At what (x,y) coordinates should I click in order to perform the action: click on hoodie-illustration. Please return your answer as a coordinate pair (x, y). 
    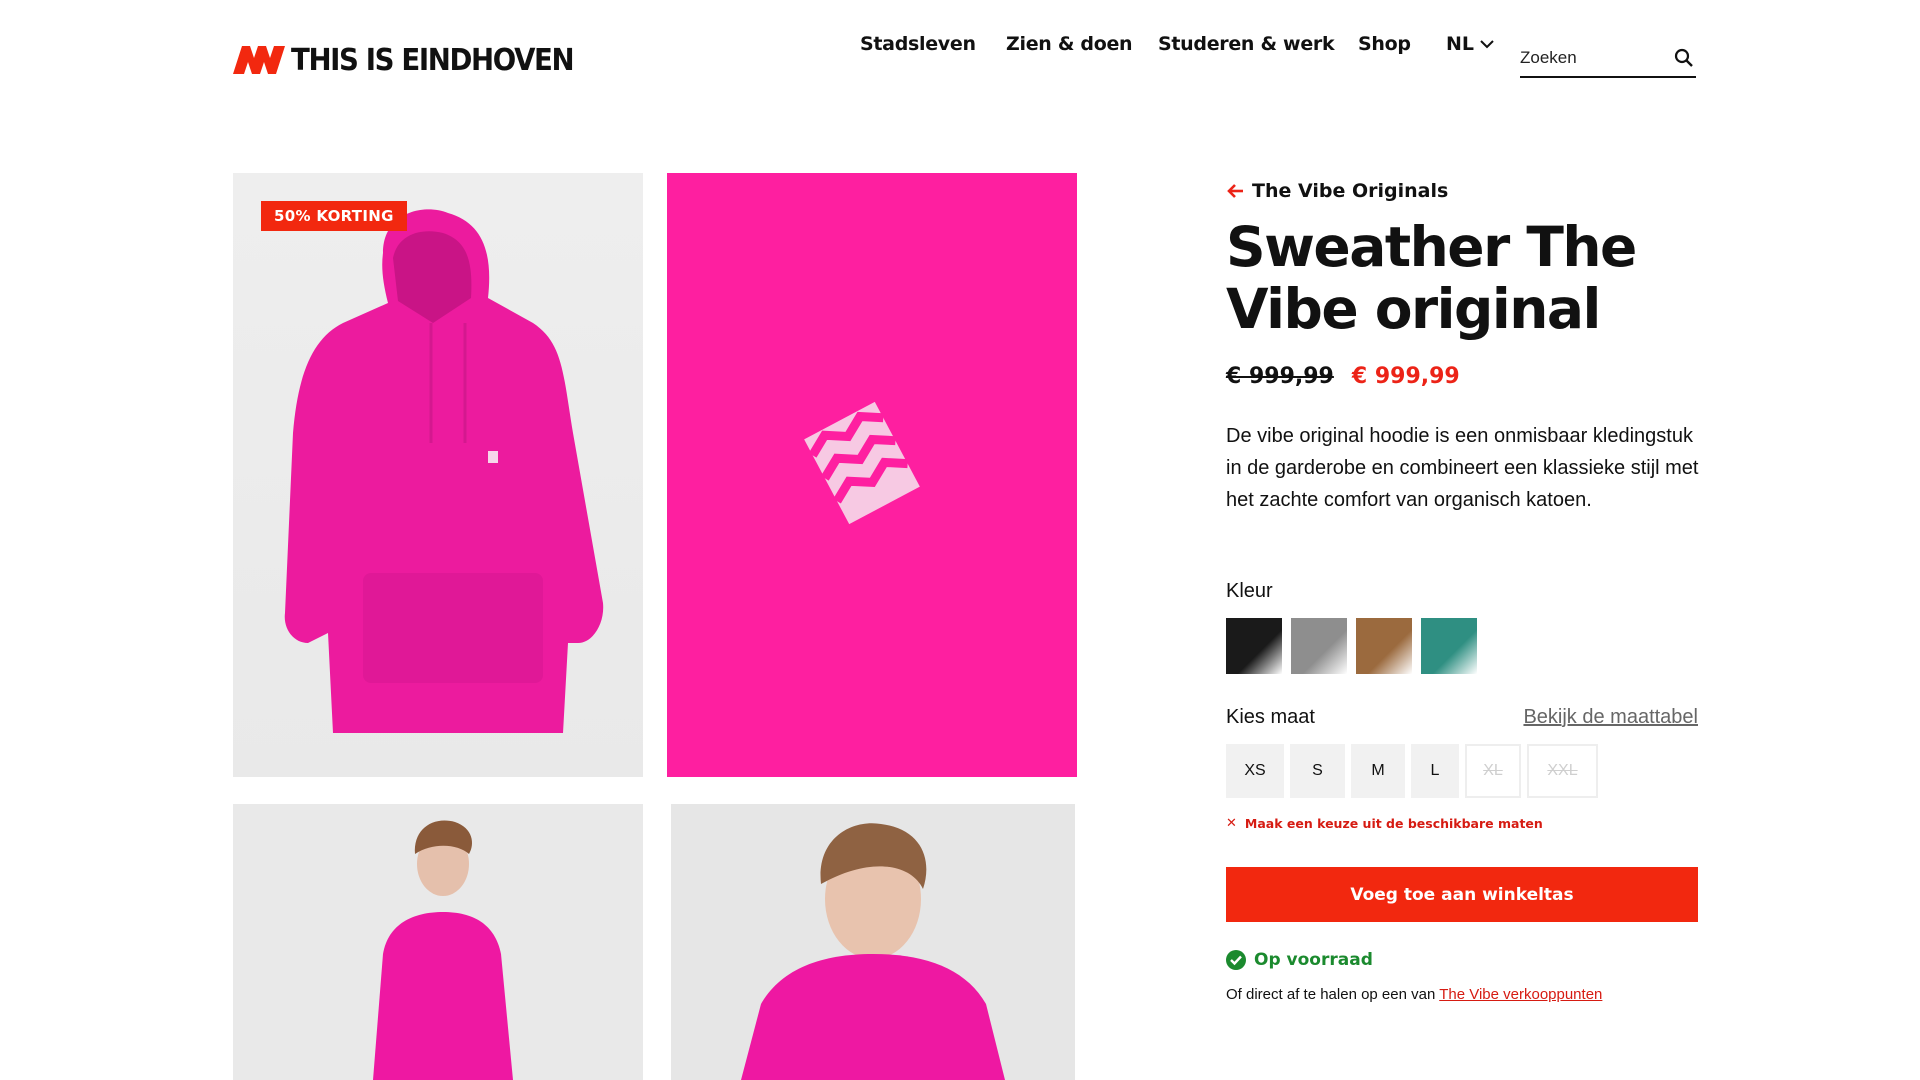
    Looking at the image, I should click on (444, 471).